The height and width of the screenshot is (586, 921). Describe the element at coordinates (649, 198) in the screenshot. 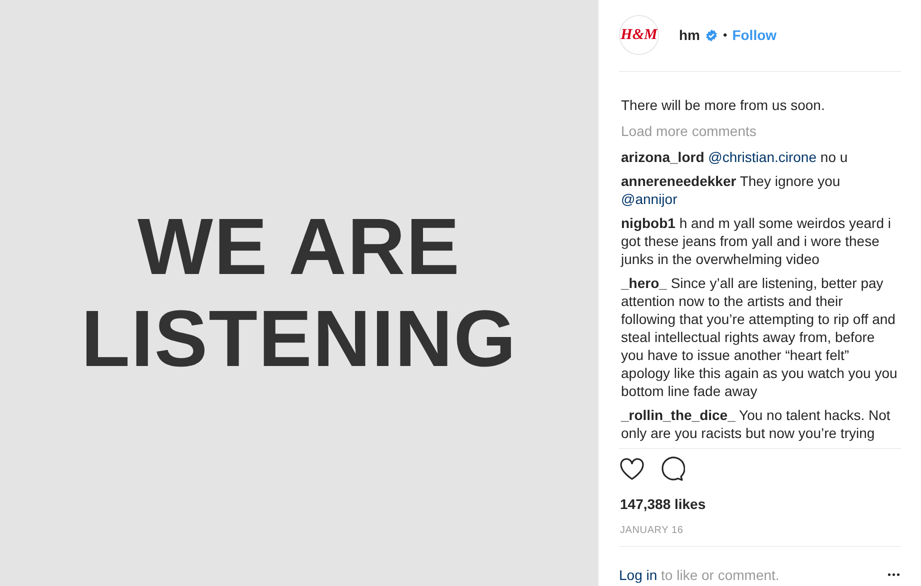

I see `mention-link: @annijor` at that location.